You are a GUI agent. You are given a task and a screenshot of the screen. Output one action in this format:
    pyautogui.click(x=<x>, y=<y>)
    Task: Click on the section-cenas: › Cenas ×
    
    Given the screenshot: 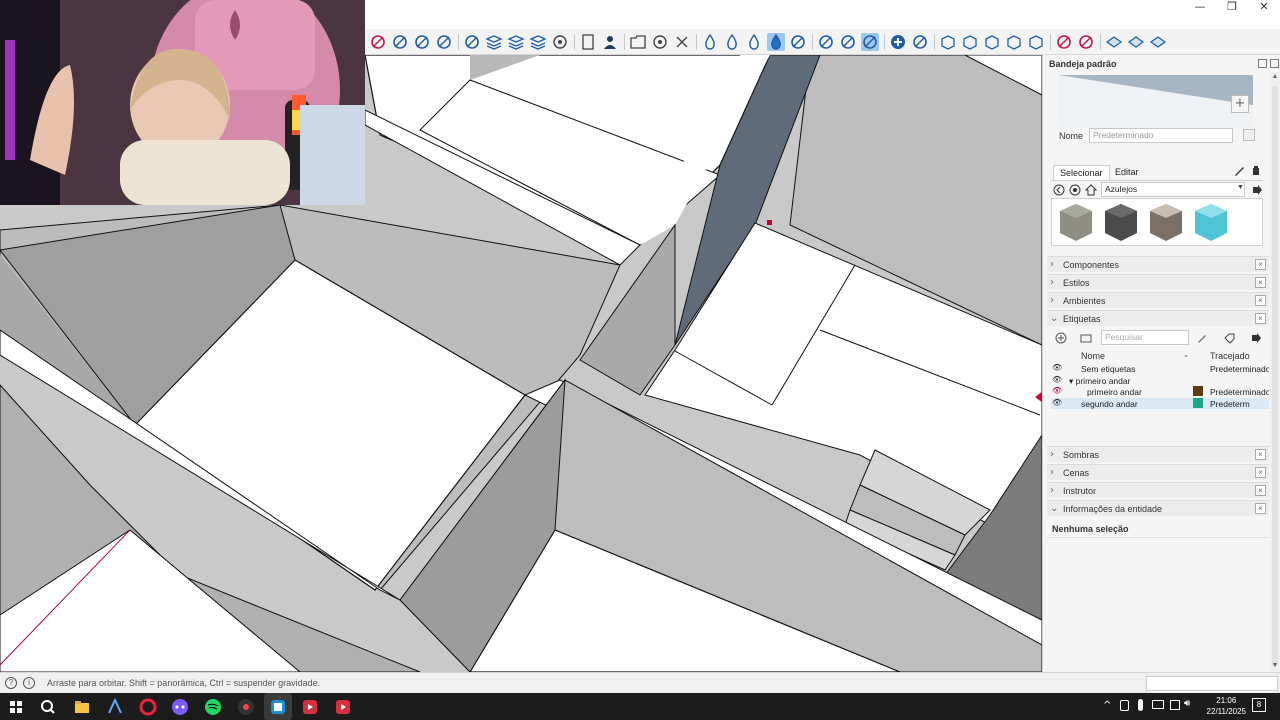 What is the action you would take?
    pyautogui.click(x=1158, y=472)
    